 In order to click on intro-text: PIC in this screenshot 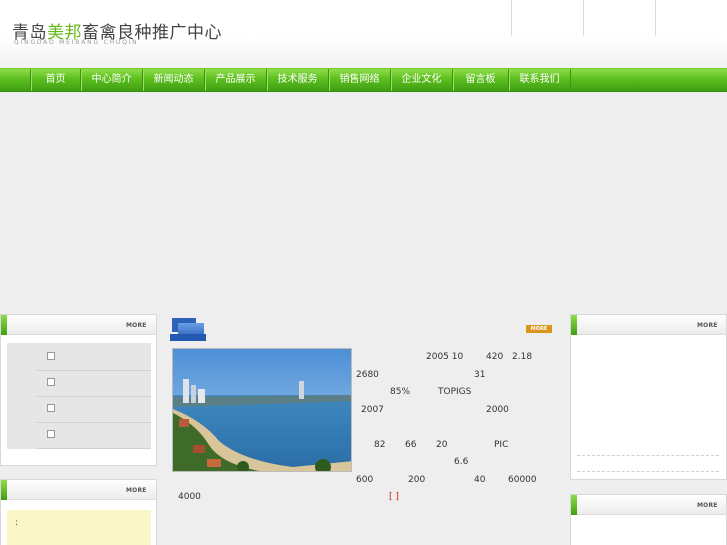, I will do `click(501, 445)`.